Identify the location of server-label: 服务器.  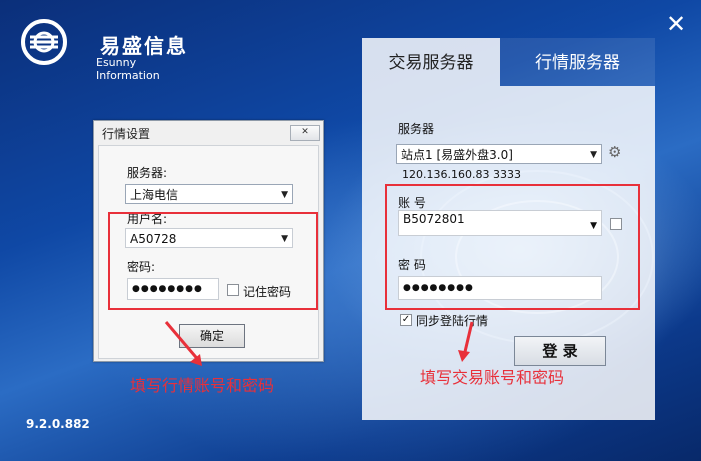
(416, 129).